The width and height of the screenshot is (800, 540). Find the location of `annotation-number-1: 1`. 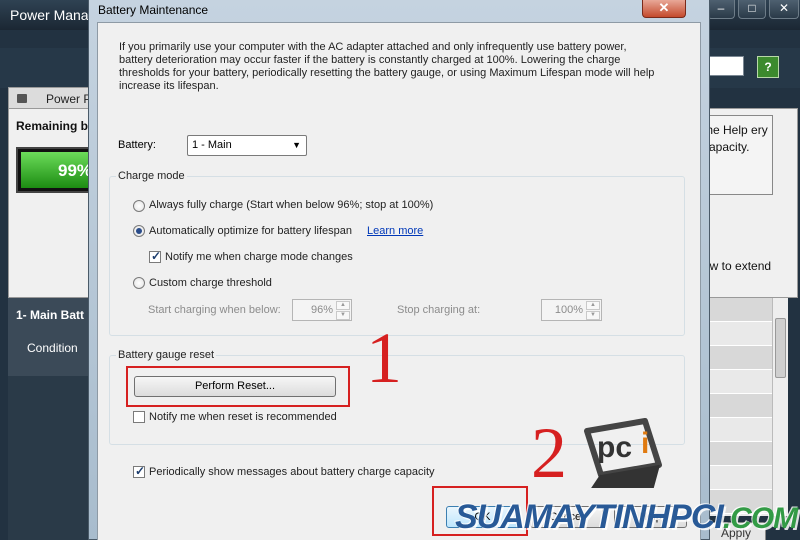

annotation-number-1: 1 is located at coordinates (384, 358).